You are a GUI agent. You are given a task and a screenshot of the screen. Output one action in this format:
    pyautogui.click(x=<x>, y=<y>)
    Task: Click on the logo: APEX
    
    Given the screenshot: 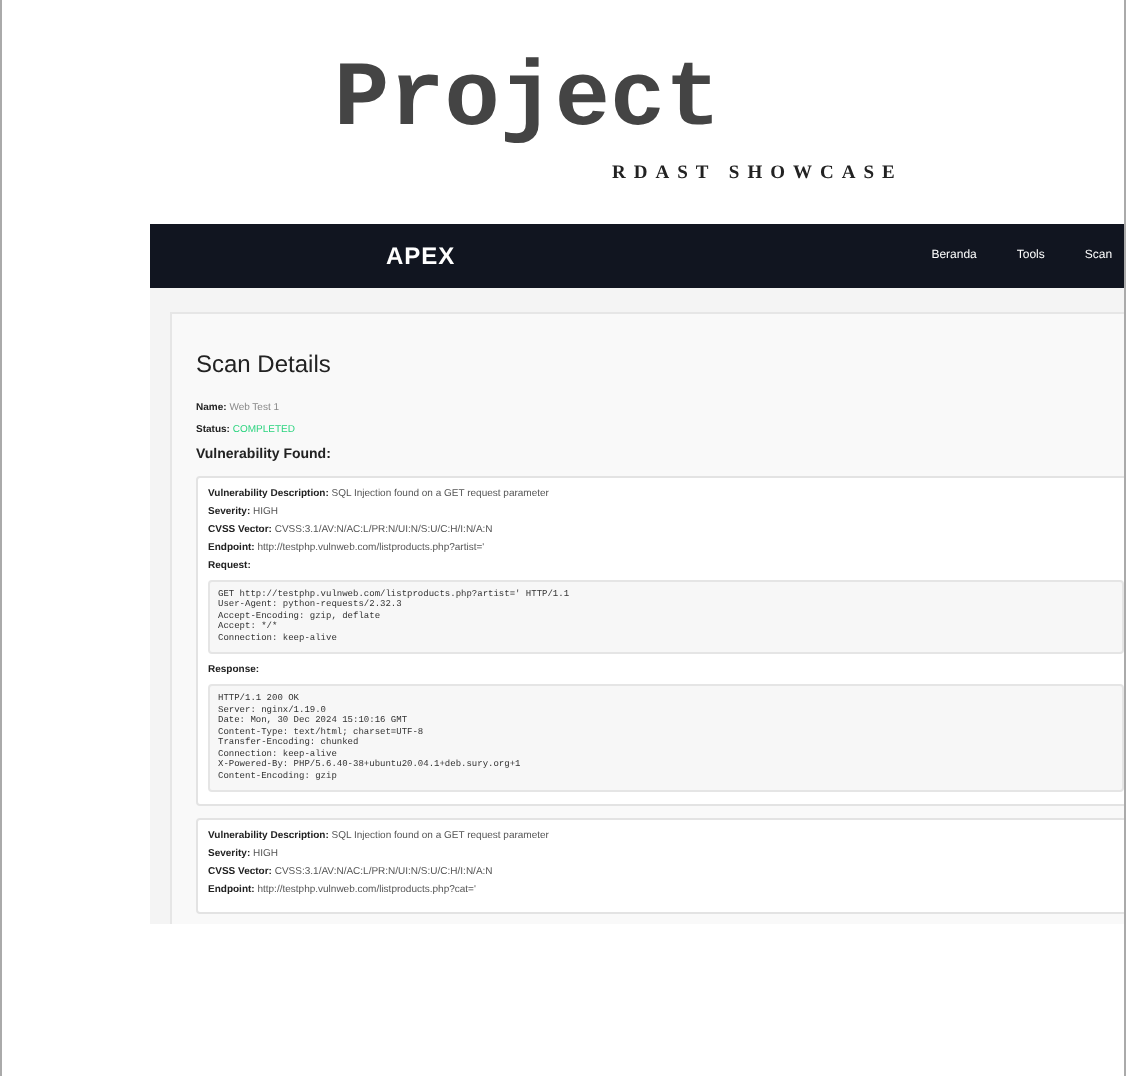 What is the action you would take?
    pyautogui.click(x=421, y=257)
    